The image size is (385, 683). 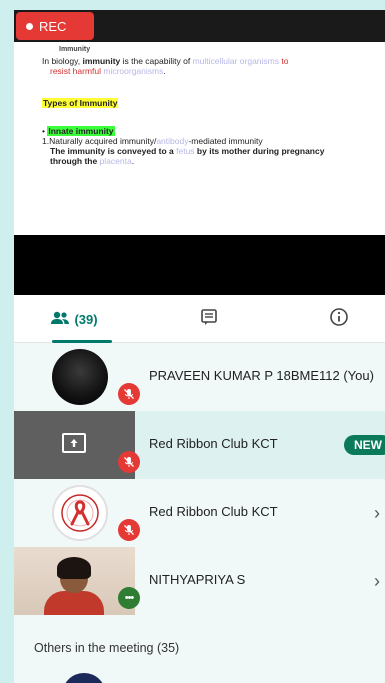 I want to click on participant-name: NITHYAPRIYA S, so click(x=197, y=579).